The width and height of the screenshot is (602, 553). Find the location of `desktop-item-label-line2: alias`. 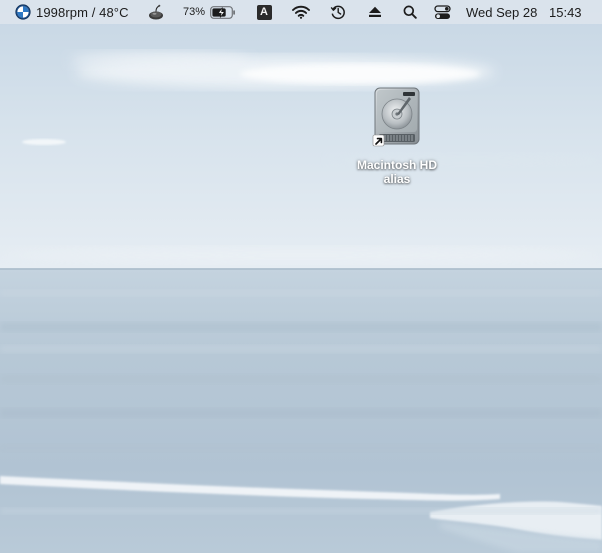

desktop-item-label-line2: alias is located at coordinates (397, 179).